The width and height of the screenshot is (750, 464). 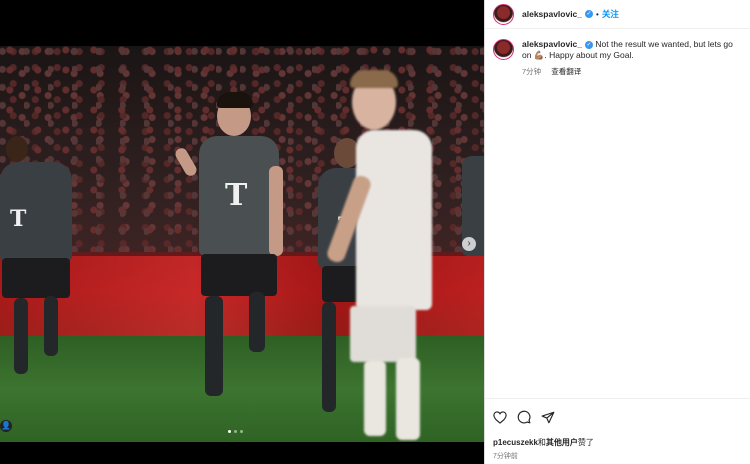 I want to click on player-left: T, so click(x=40, y=266).